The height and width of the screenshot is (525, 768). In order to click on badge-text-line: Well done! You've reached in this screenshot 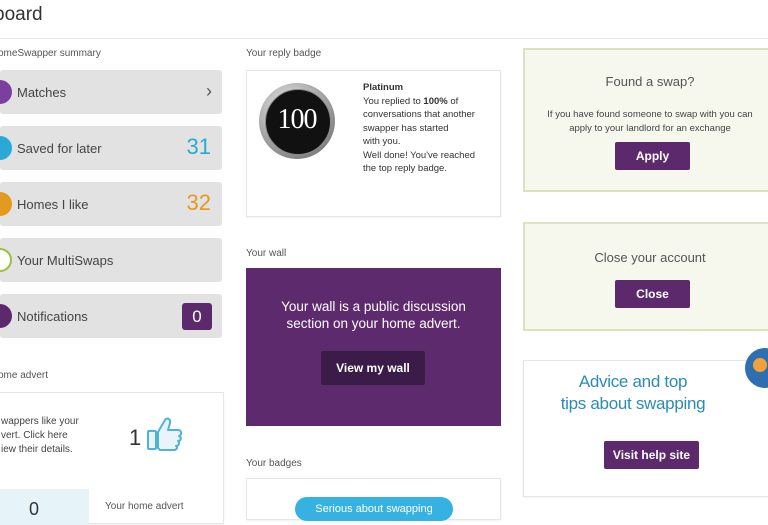, I will do `click(419, 155)`.